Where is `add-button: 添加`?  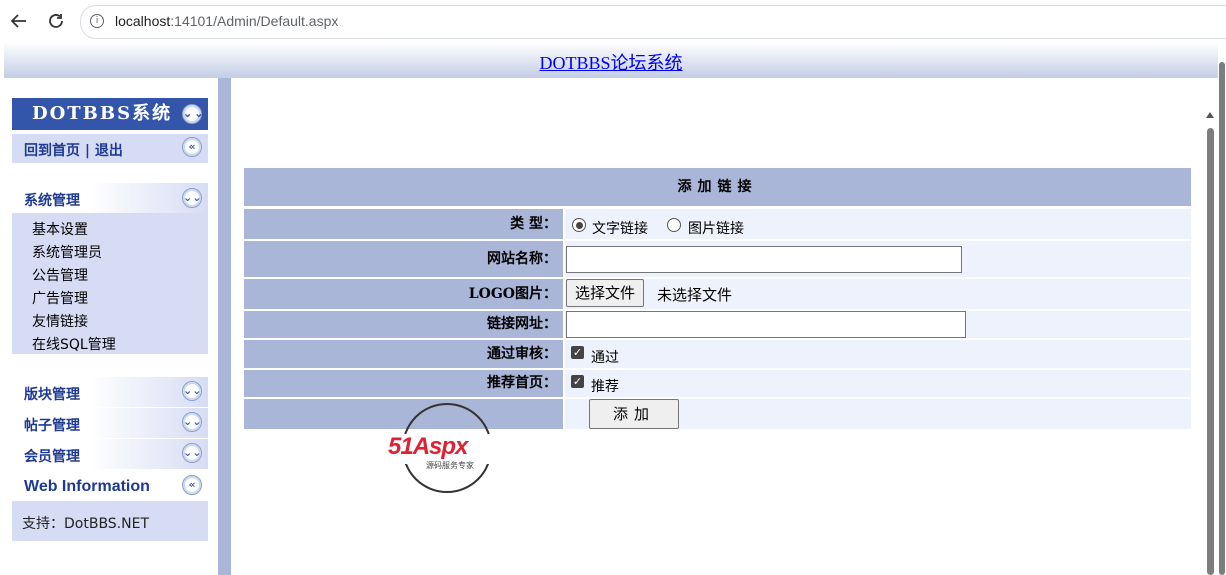
add-button: 添加 is located at coordinates (634, 414).